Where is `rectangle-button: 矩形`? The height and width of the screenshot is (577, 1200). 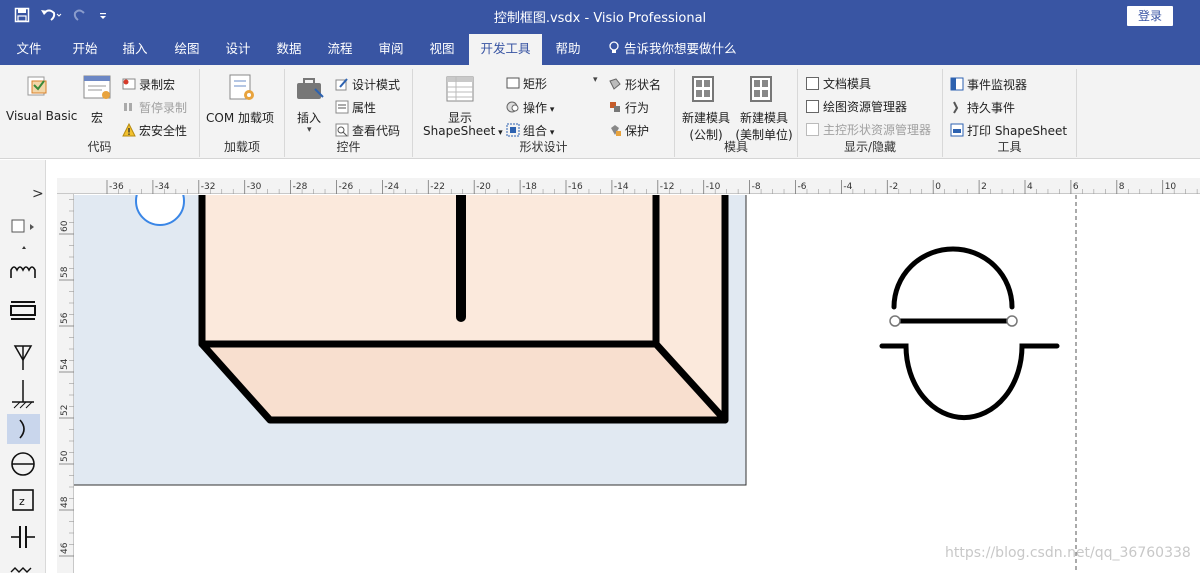 rectangle-button: 矩形 is located at coordinates (526, 83).